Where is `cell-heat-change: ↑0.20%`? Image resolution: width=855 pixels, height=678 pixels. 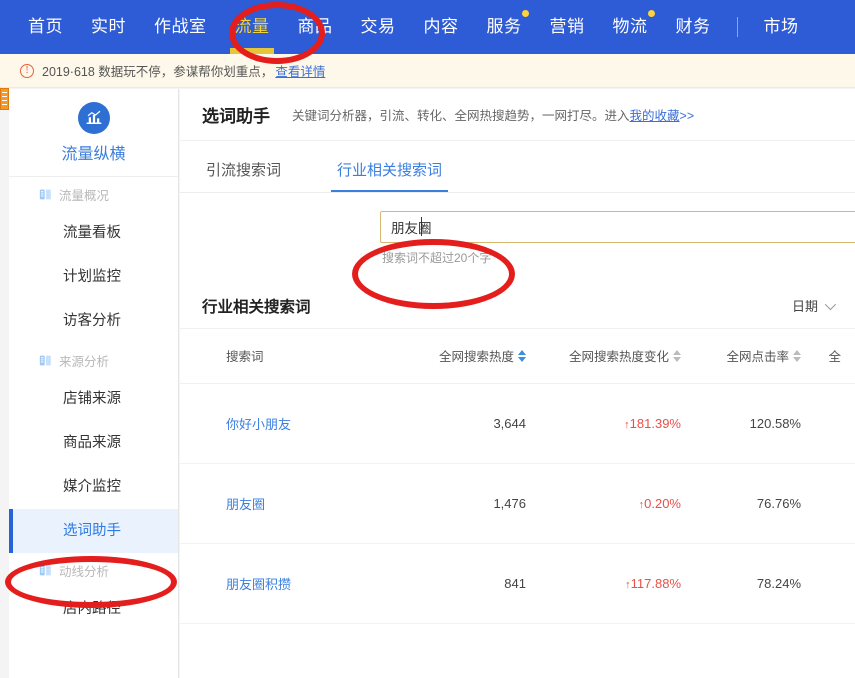
cell-heat-change: ↑0.20% is located at coordinates (617, 503).